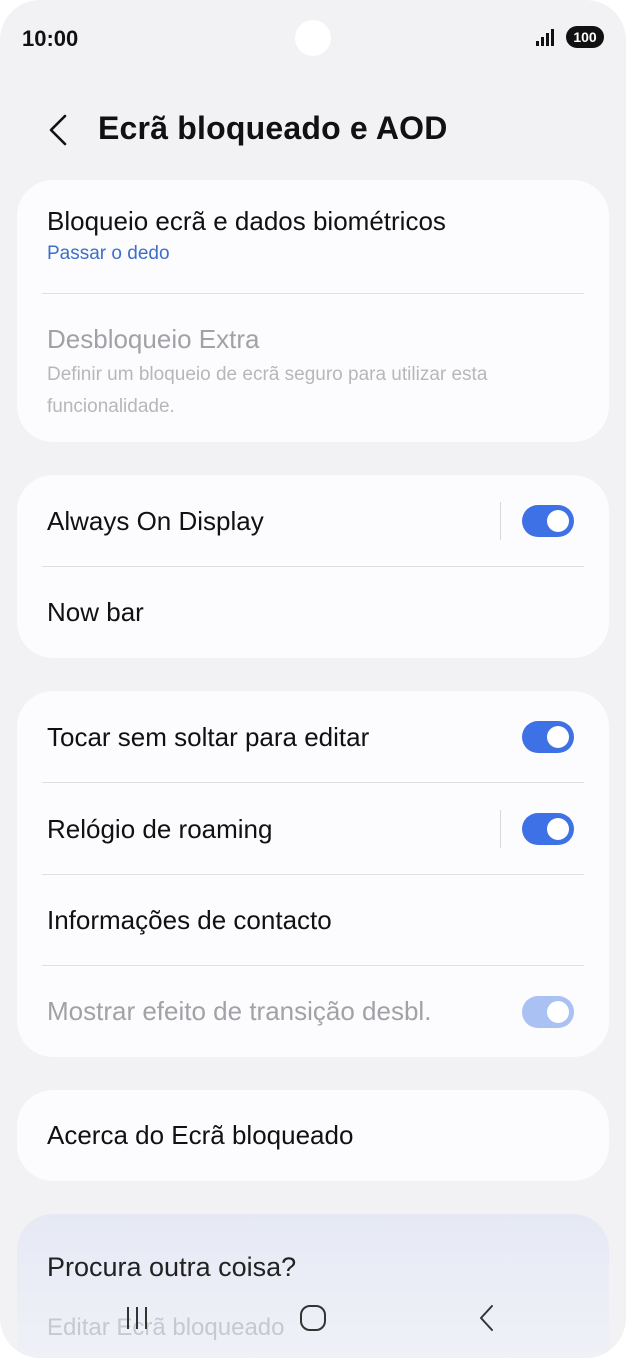 This screenshot has height=1358, width=626. I want to click on back-icon, so click(486, 1318).